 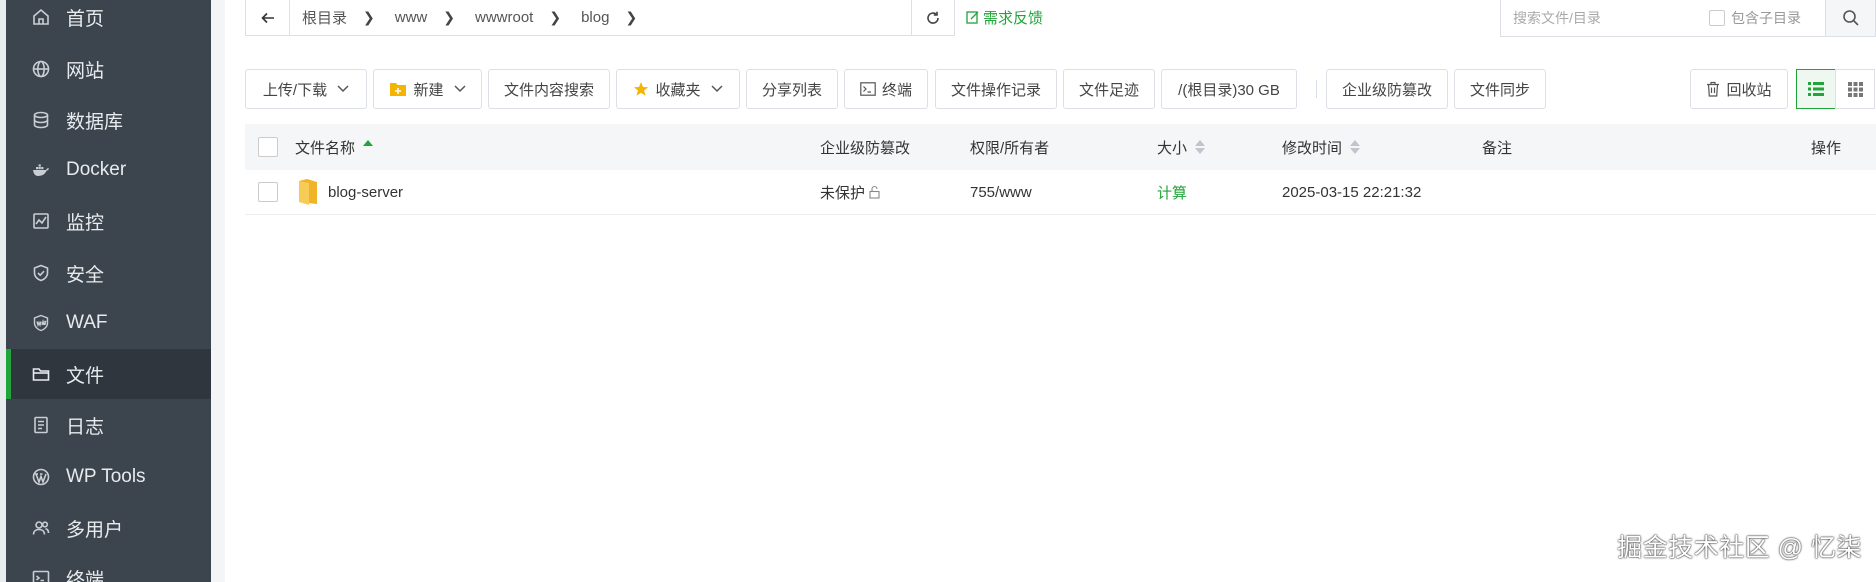 I want to click on content-search-button: 文件内容搜索, so click(x=549, y=89).